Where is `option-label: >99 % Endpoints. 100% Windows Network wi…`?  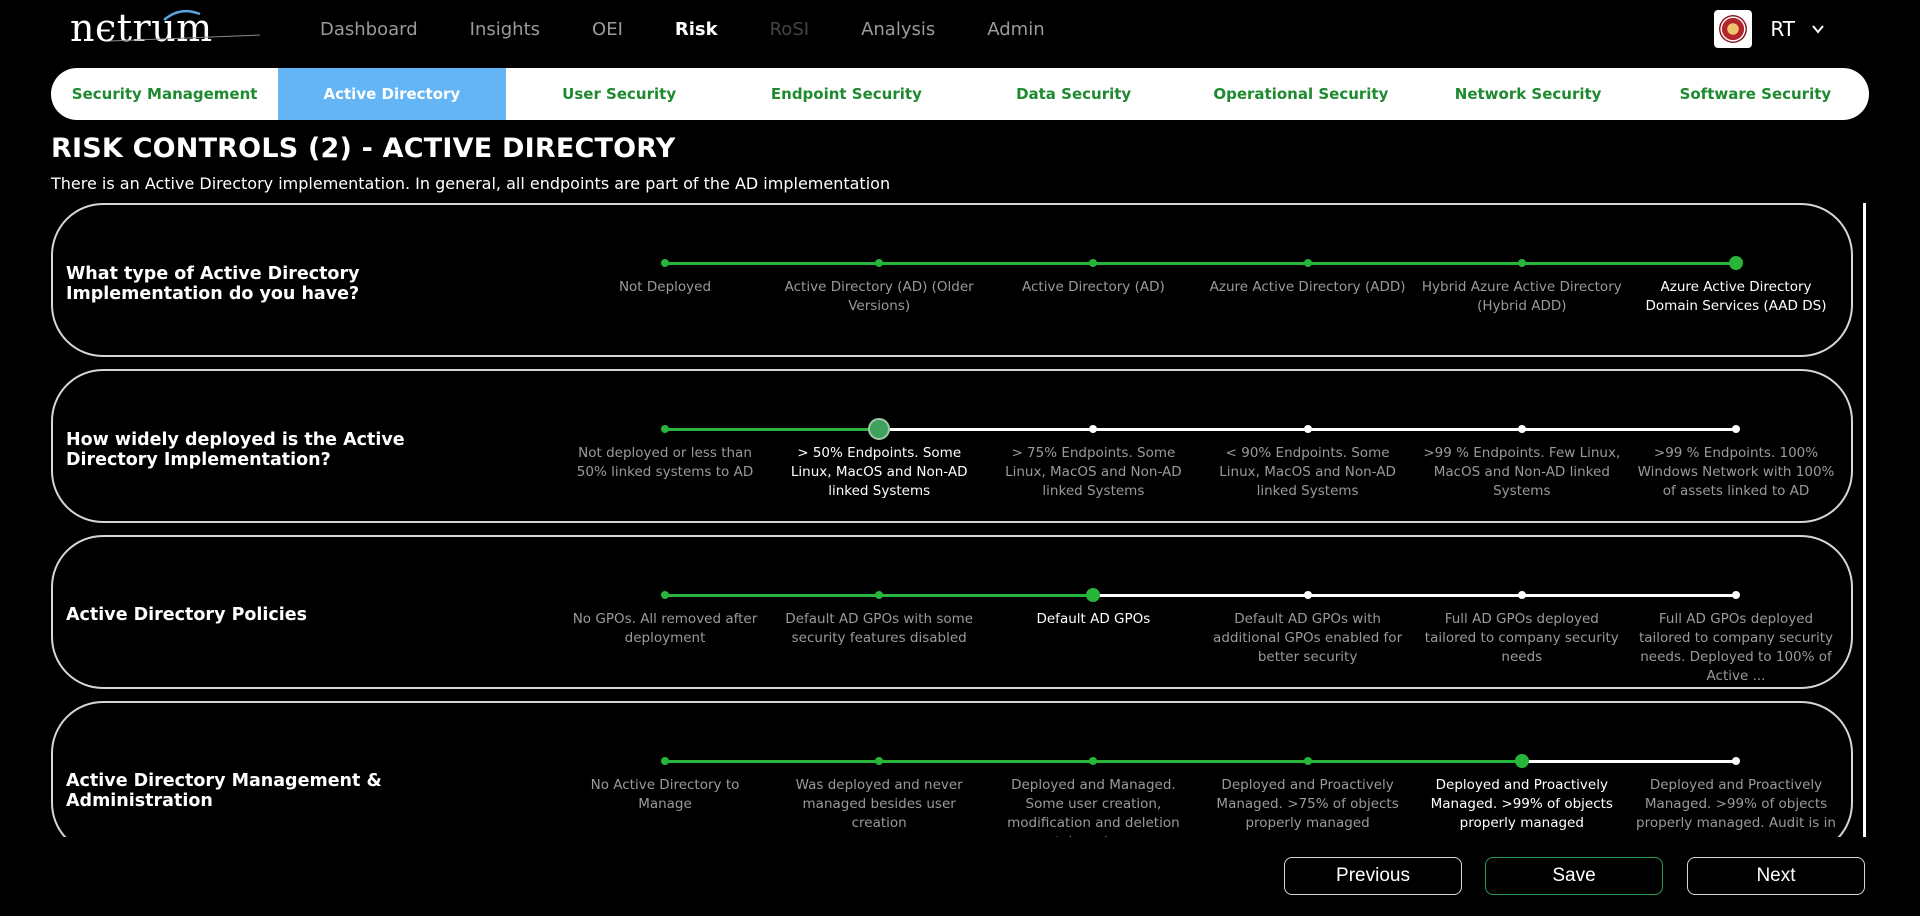 option-label: >99 % Endpoints. 100% Windows Network wi… is located at coordinates (1736, 472).